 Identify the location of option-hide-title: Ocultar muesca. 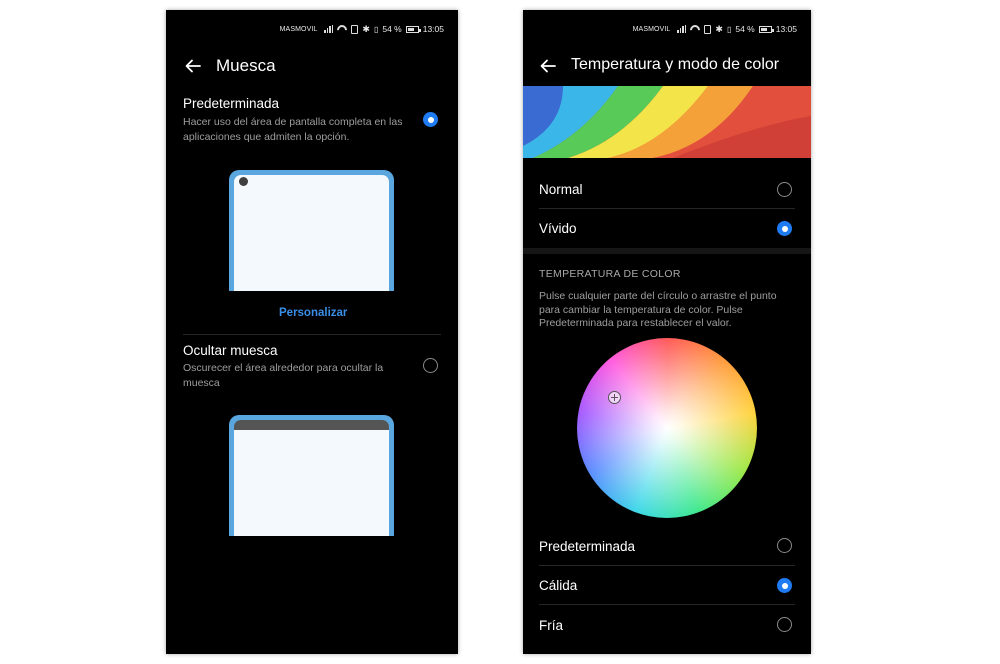
(230, 350).